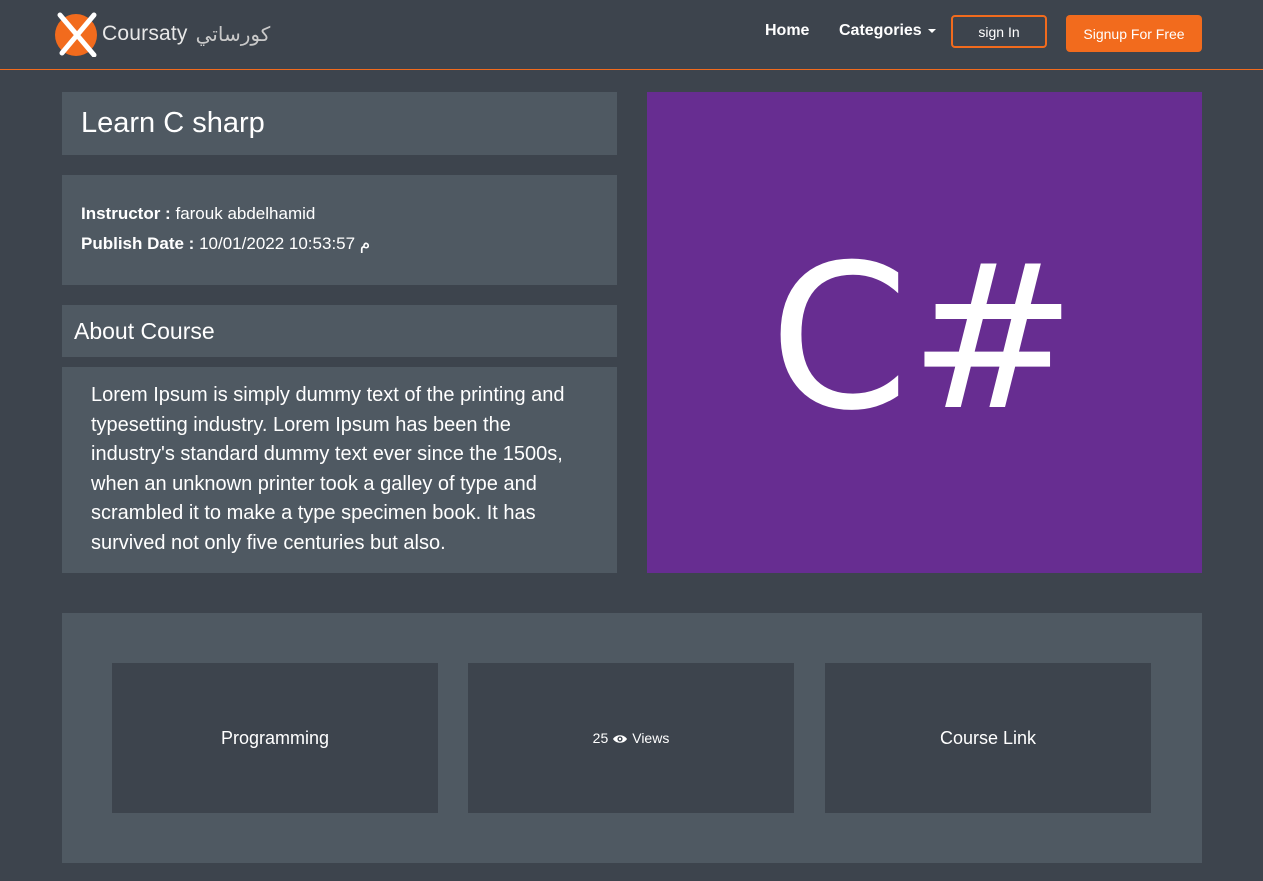  Describe the element at coordinates (138, 243) in the screenshot. I see `publish-date-label: Publish Date :` at that location.